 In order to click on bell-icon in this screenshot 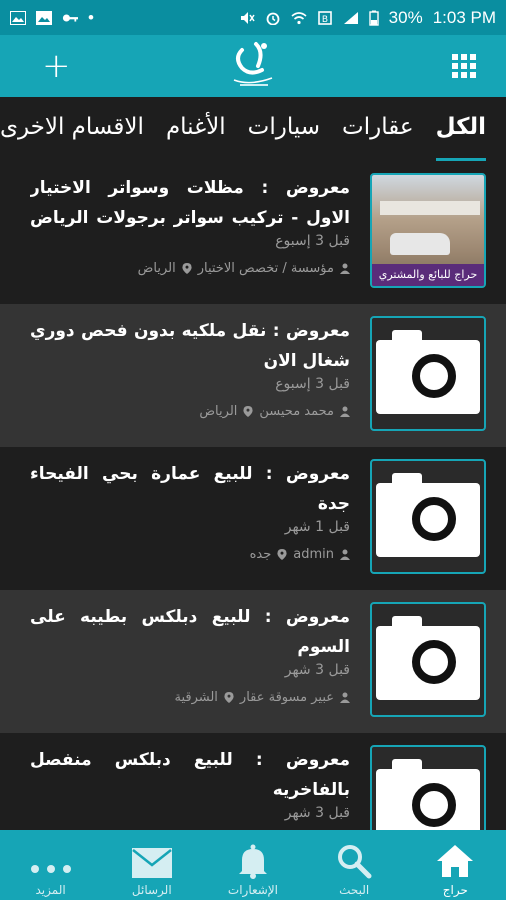, I will do `click(252, 861)`.